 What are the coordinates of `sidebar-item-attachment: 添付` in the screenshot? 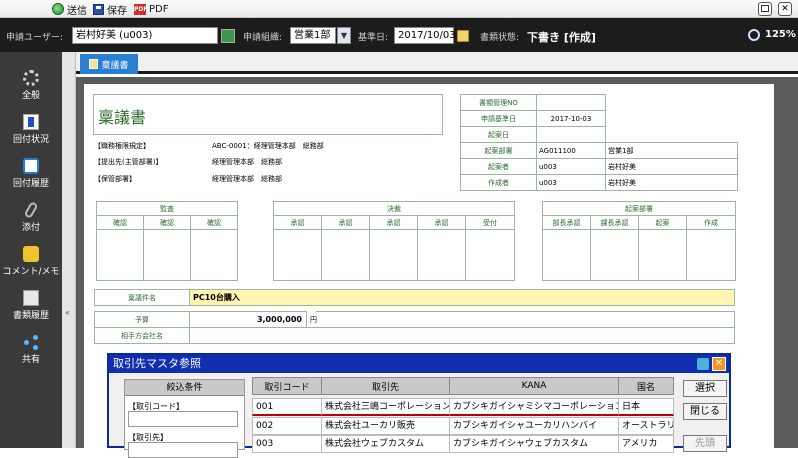 It's located at (31, 217).